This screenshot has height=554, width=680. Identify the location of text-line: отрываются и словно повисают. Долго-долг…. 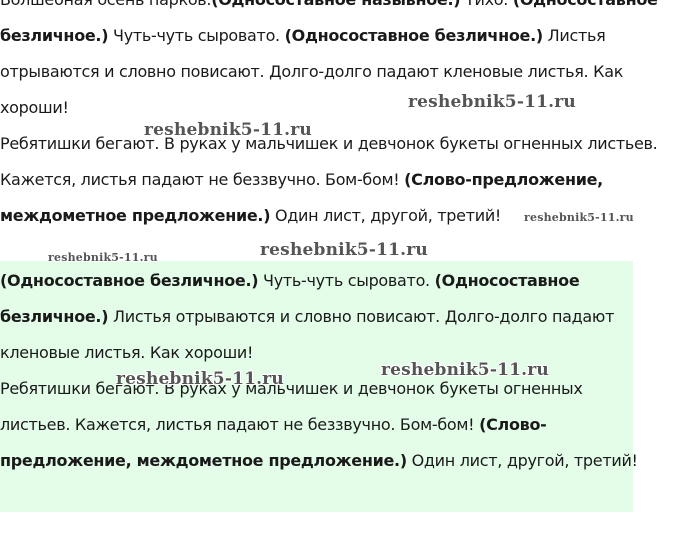
(340, 72).